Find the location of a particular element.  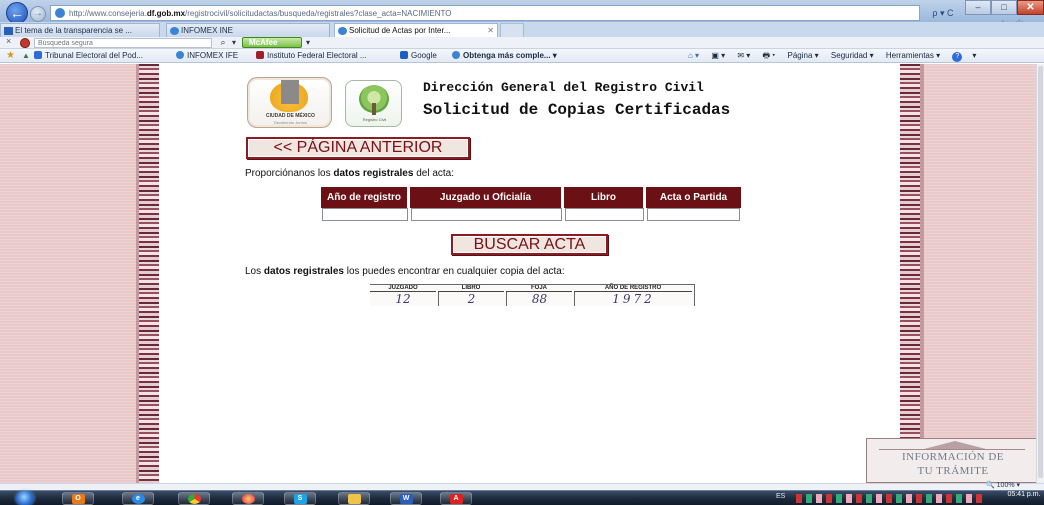

scrollbar-thumb is located at coordinates (1040, 272).